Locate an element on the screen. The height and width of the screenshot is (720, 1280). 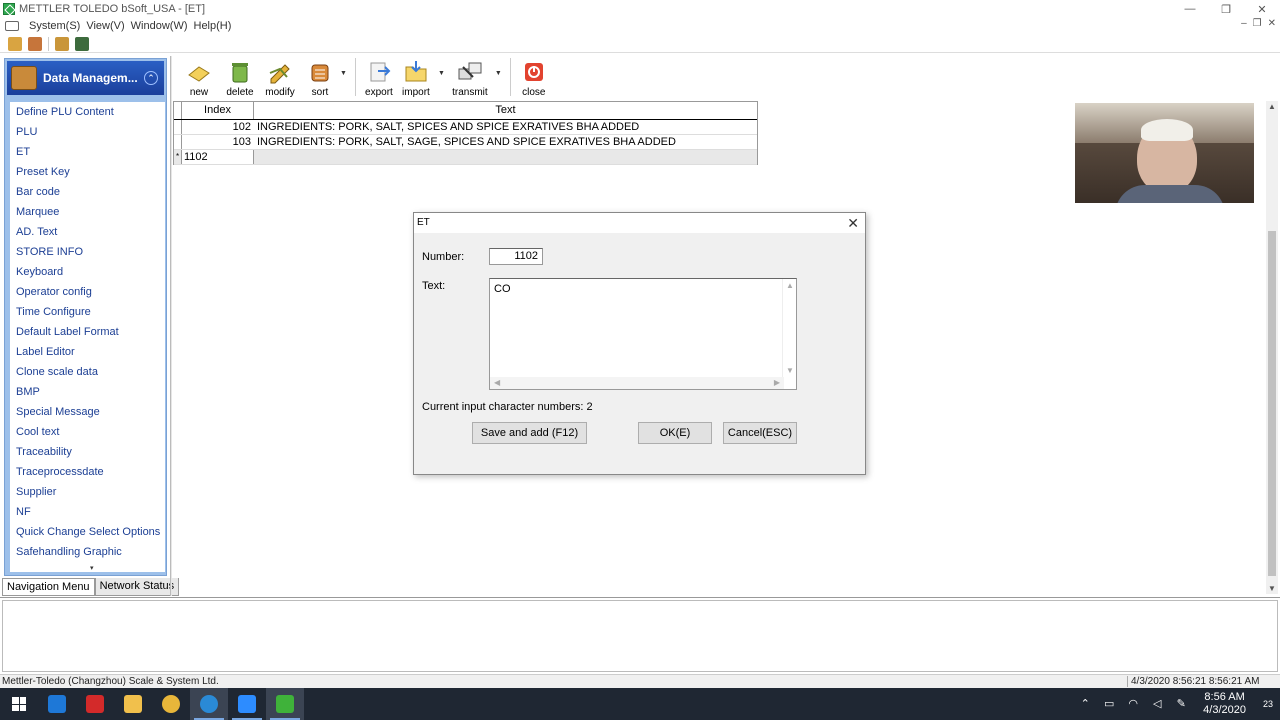
scroll-left-icon: ◀ is located at coordinates (497, 382).